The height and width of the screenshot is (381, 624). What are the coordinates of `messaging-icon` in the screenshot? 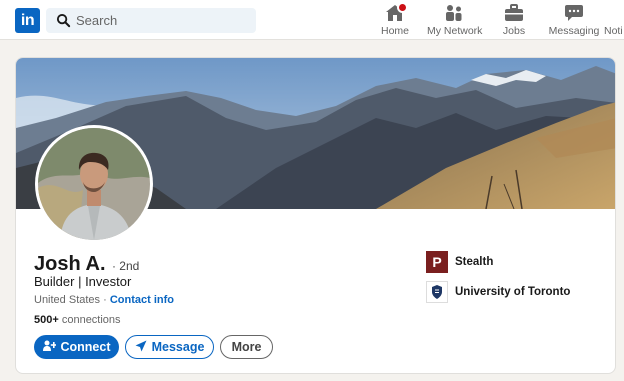 It's located at (574, 13).